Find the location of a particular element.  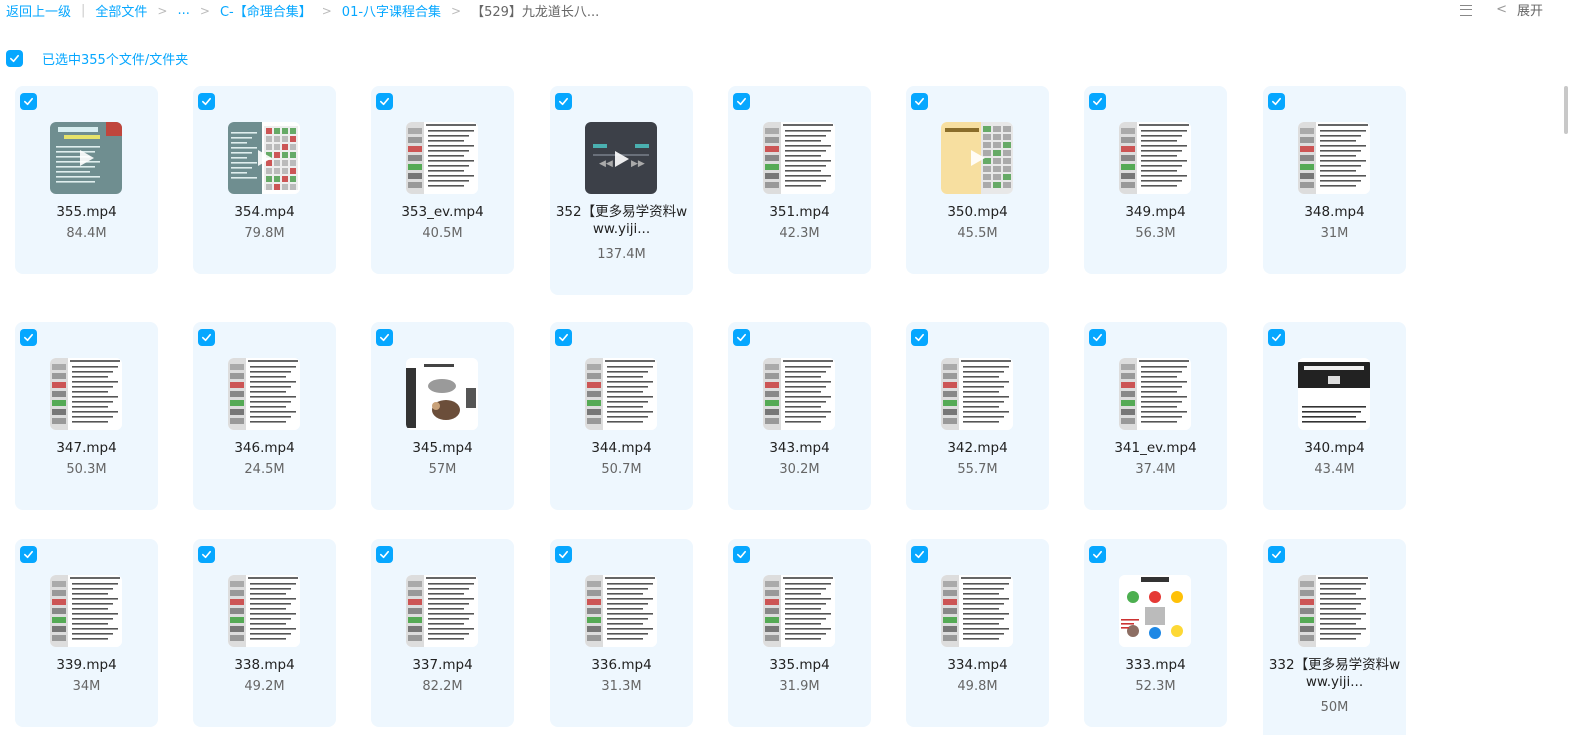

file-card: 345.mp4 57M is located at coordinates (442, 416).